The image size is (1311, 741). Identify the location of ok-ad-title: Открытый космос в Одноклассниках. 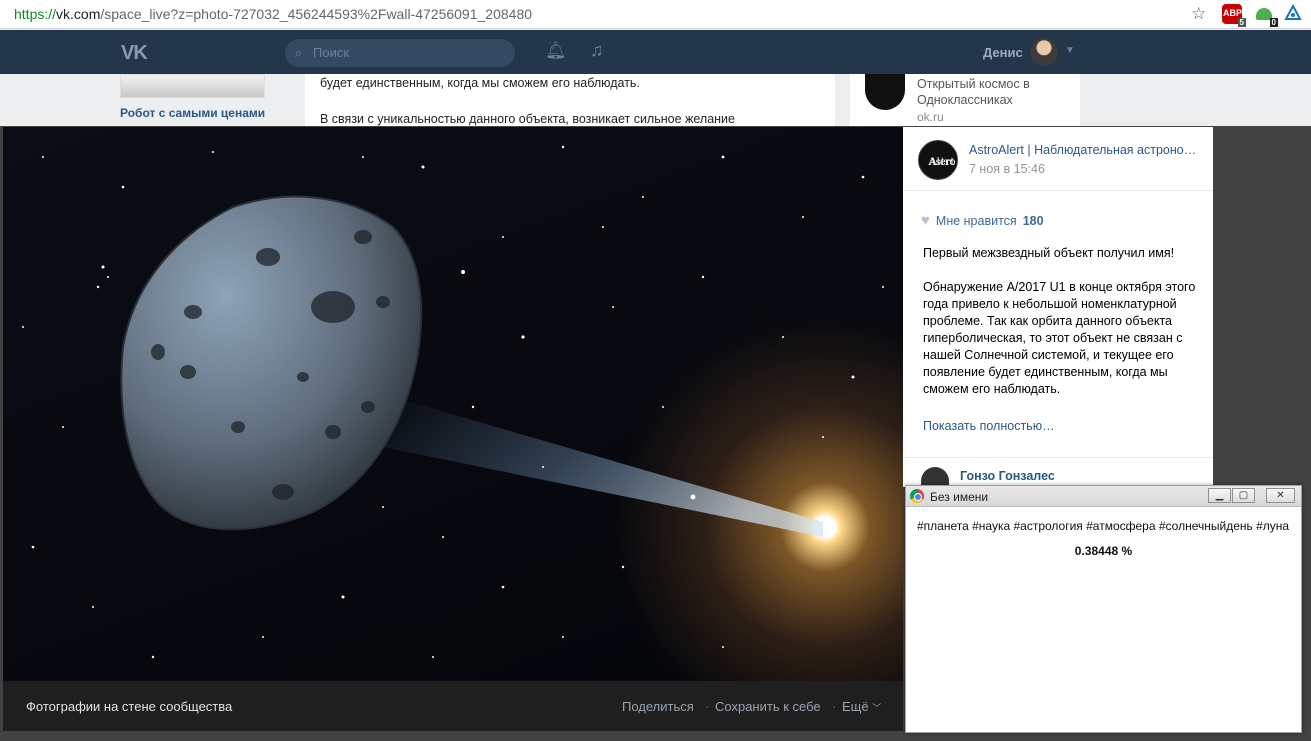
(992, 92).